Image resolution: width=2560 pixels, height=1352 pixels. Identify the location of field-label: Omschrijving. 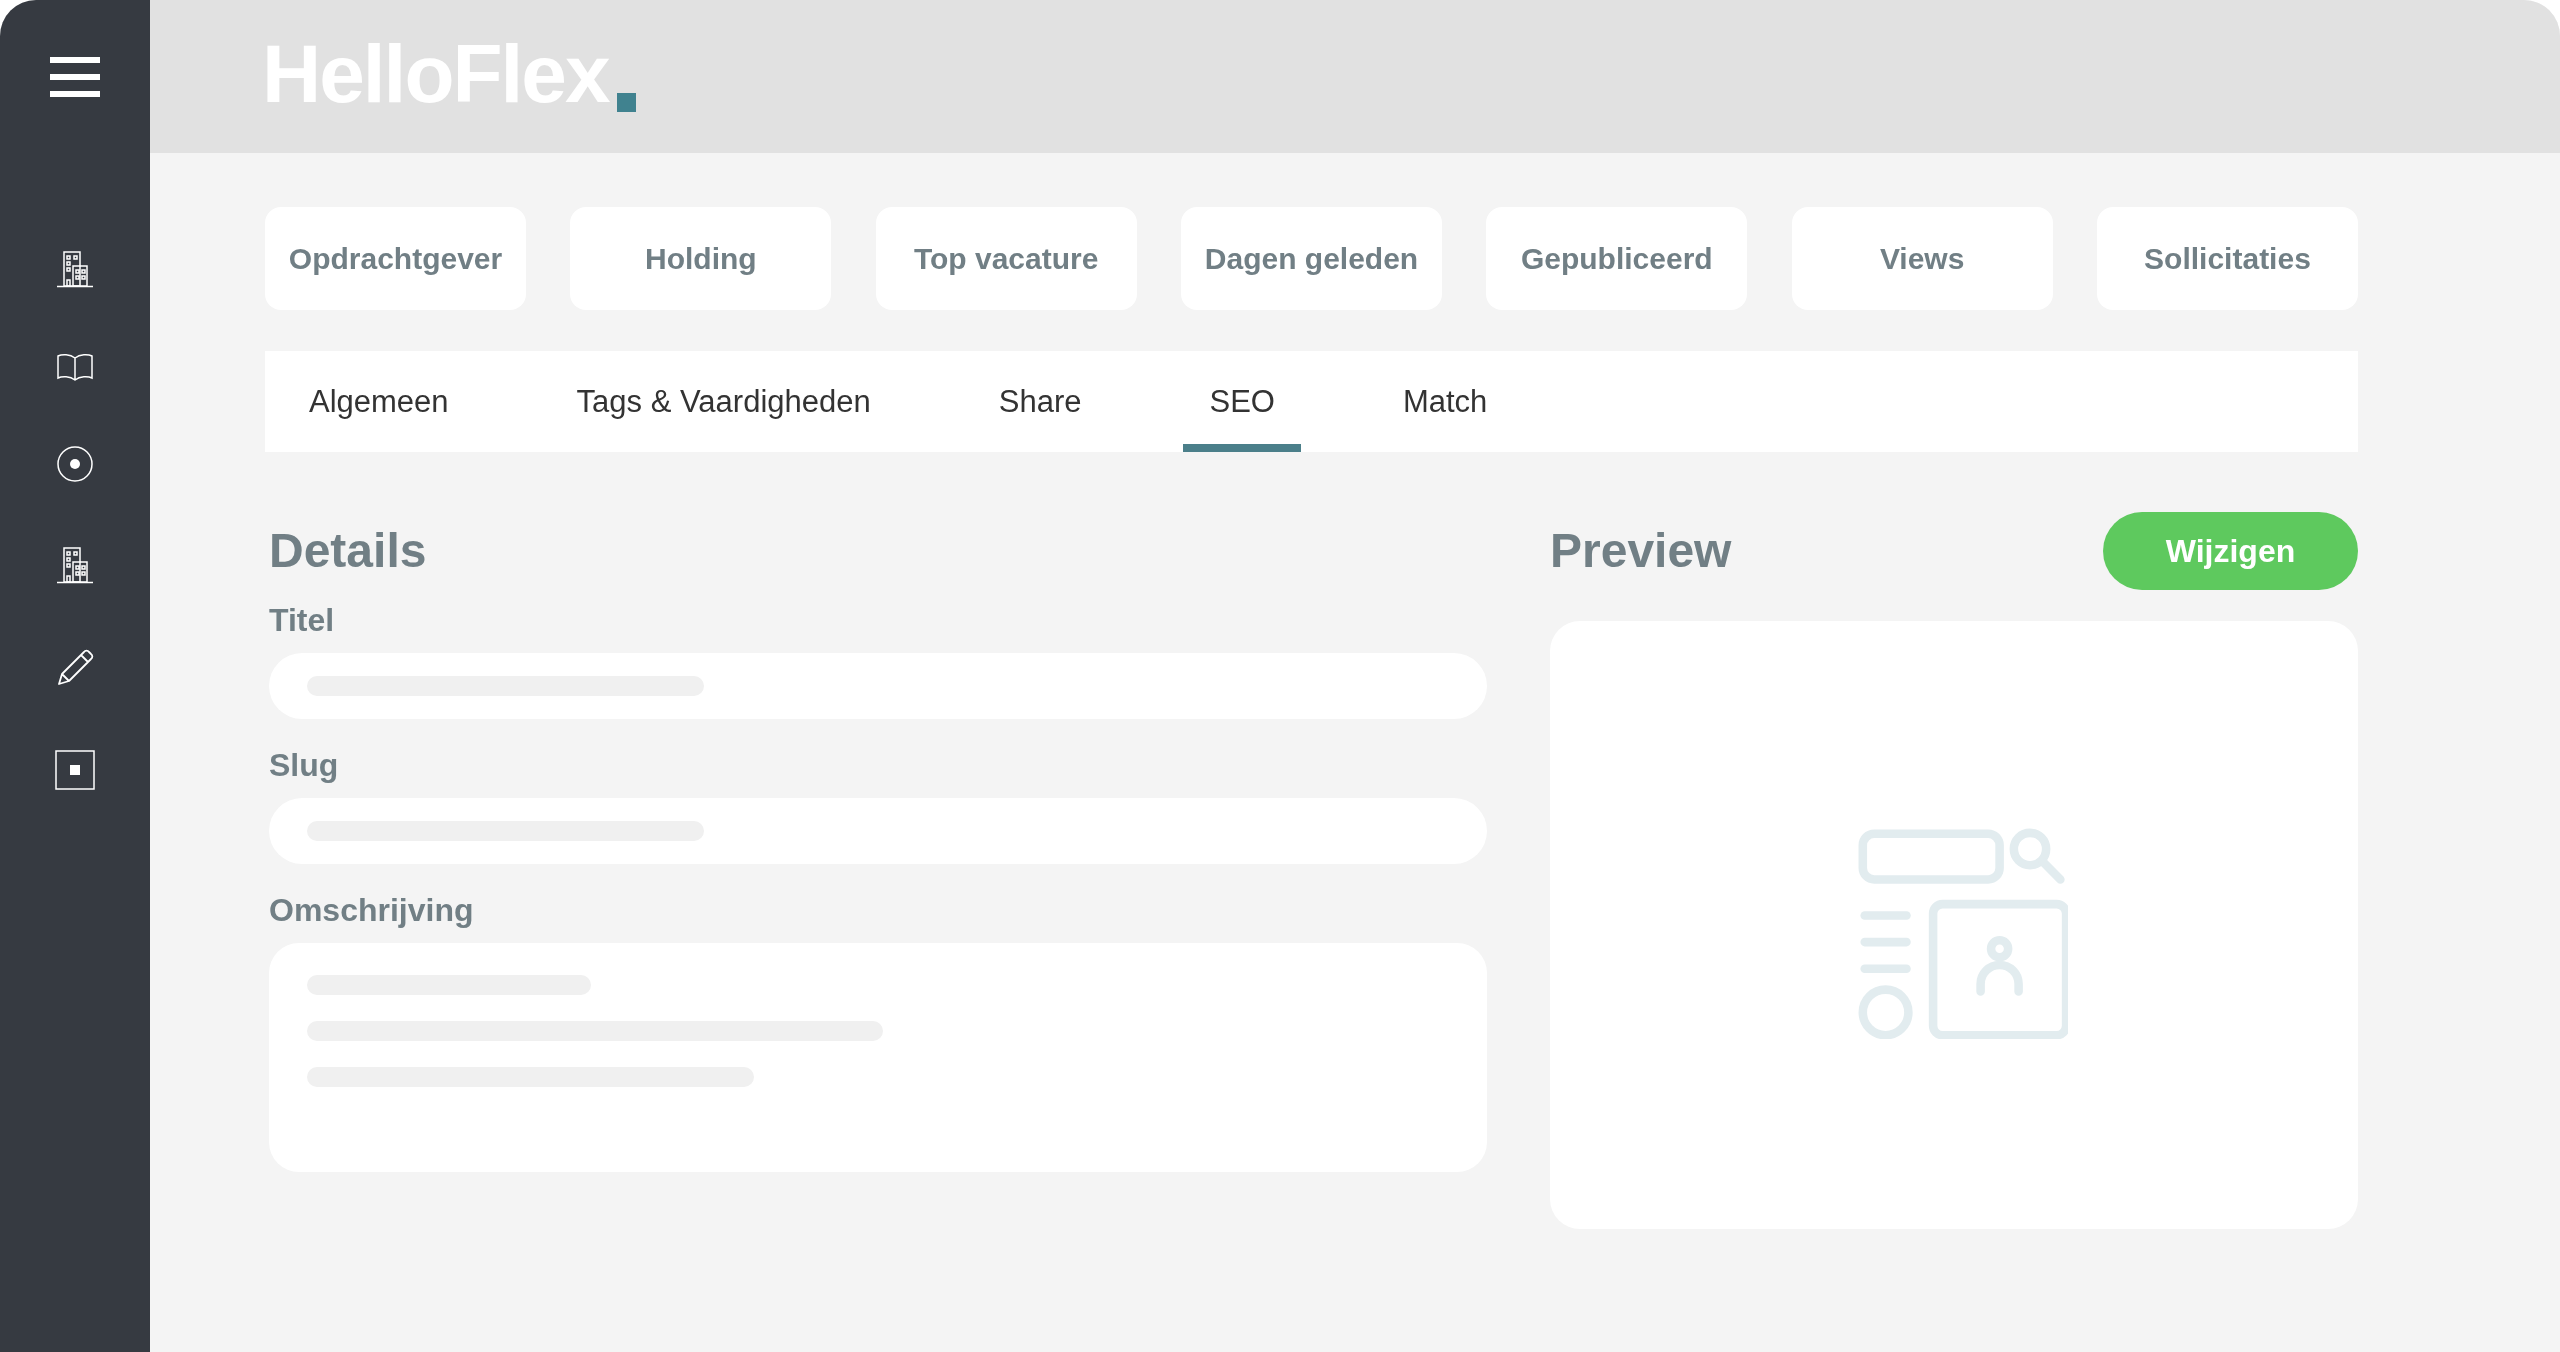
(372, 910).